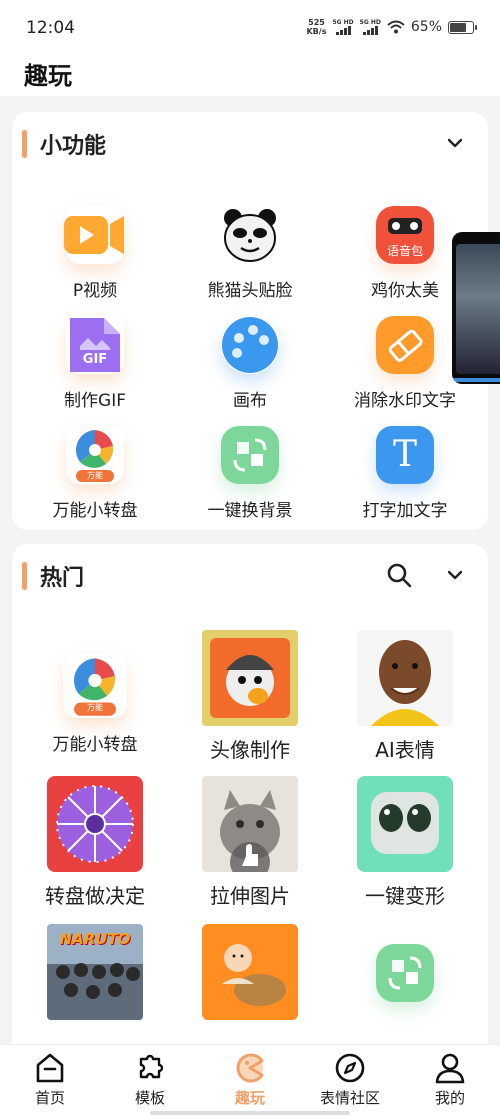  What do you see at coordinates (250, 972) in the screenshot?
I see `monk-meme-thumb` at bounding box center [250, 972].